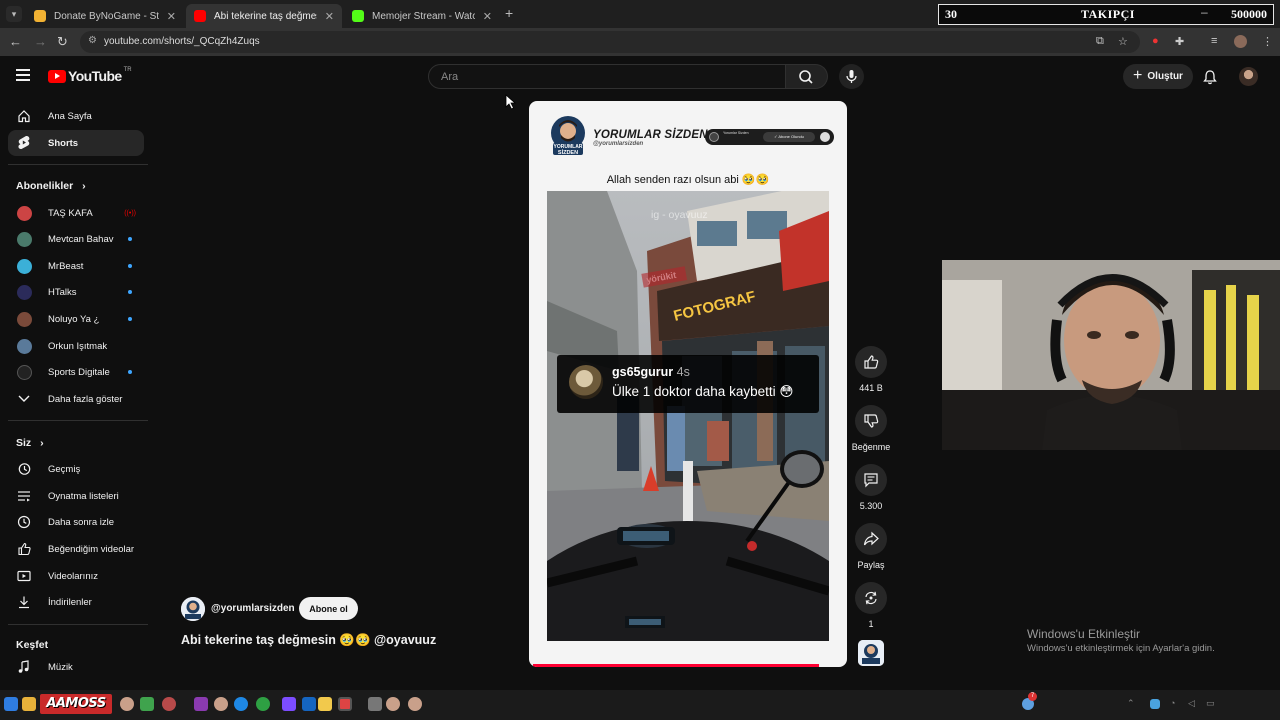 The image size is (1280, 720). Describe the element at coordinates (24, 522) in the screenshot. I see `watch-later-icon` at that location.